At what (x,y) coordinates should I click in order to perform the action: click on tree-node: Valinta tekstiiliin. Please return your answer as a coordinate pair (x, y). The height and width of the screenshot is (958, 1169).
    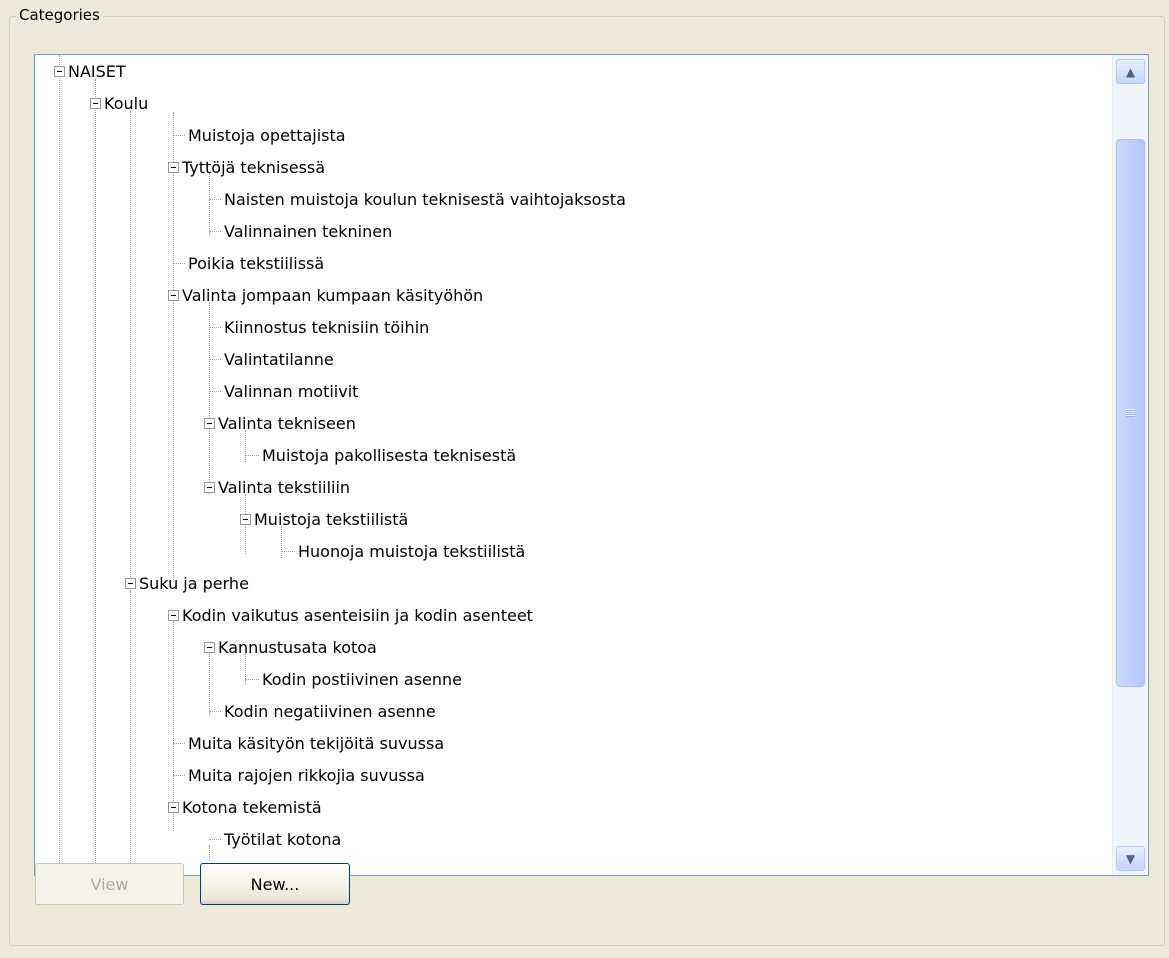
    Looking at the image, I should click on (277, 487).